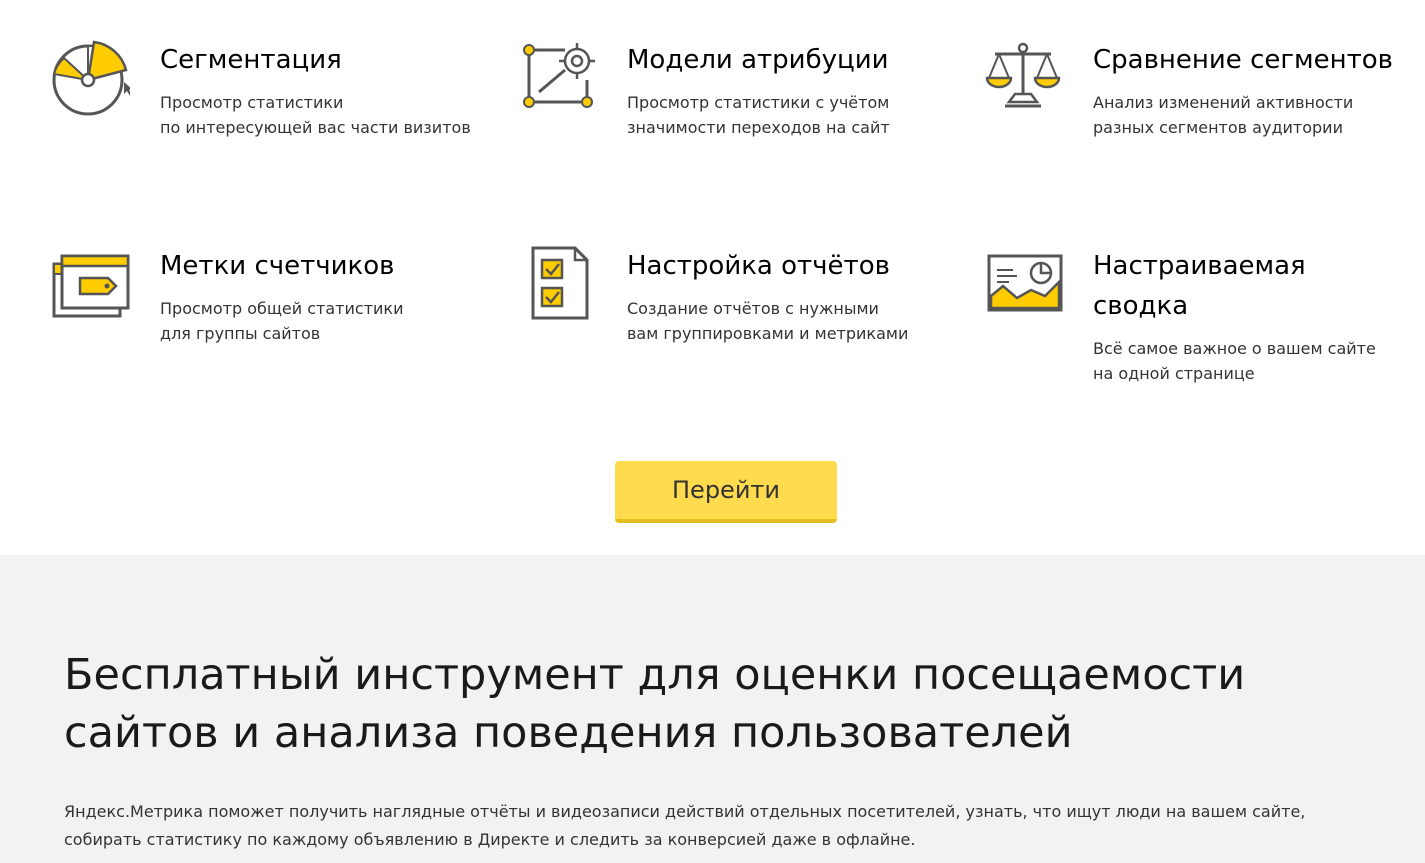  What do you see at coordinates (90, 286) in the screenshot?
I see `counter-tag-icon` at bounding box center [90, 286].